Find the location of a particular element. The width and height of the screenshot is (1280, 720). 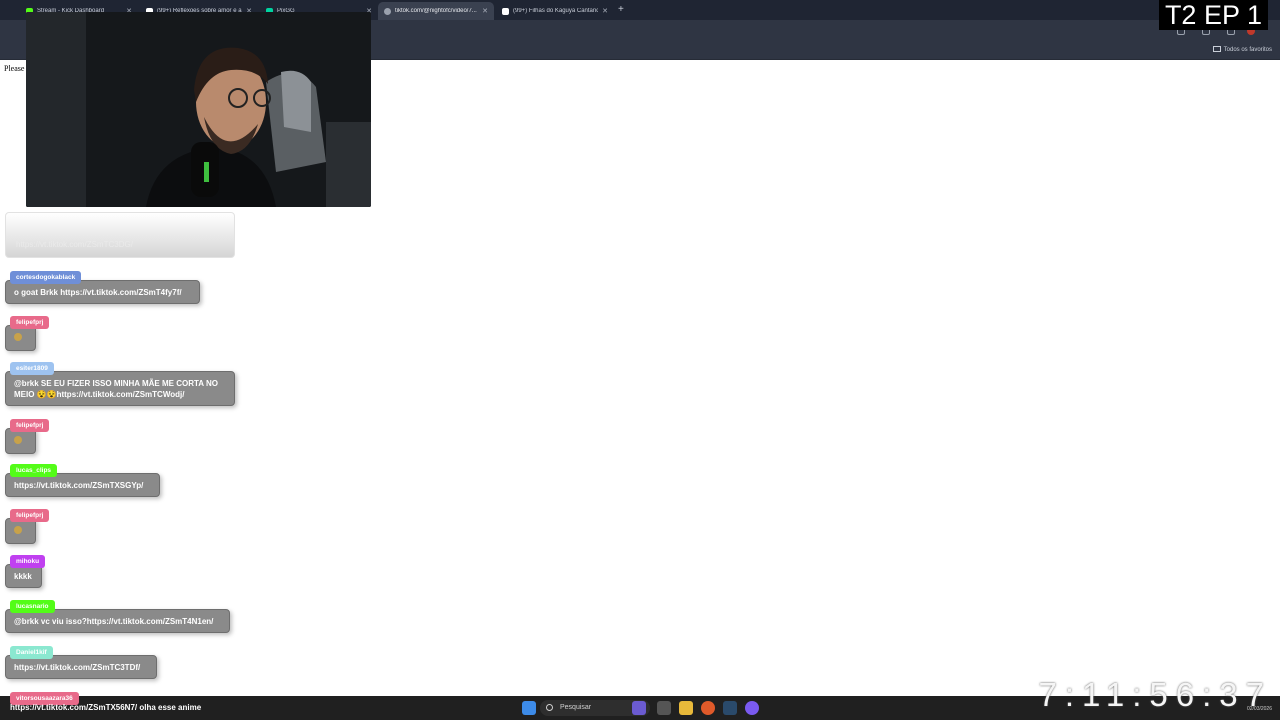

page-text: Please is located at coordinates (14, 68).